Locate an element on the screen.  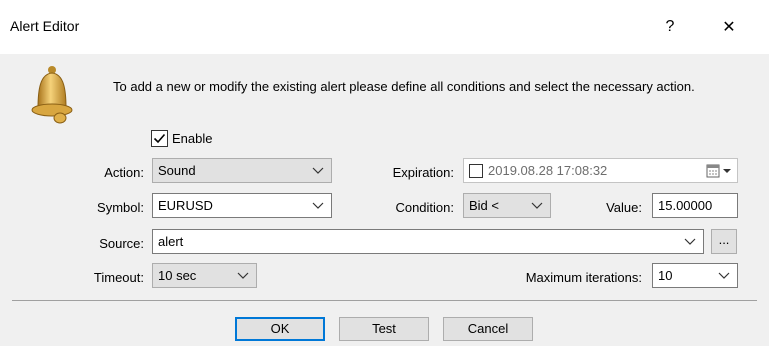
expiration-value: 2019.08.28 17:08:32 is located at coordinates (548, 170).